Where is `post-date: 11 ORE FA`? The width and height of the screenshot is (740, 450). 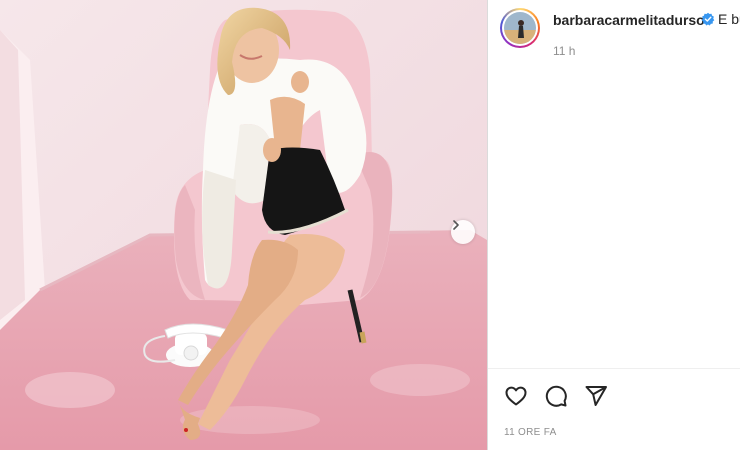 post-date: 11 ORE FA is located at coordinates (530, 432).